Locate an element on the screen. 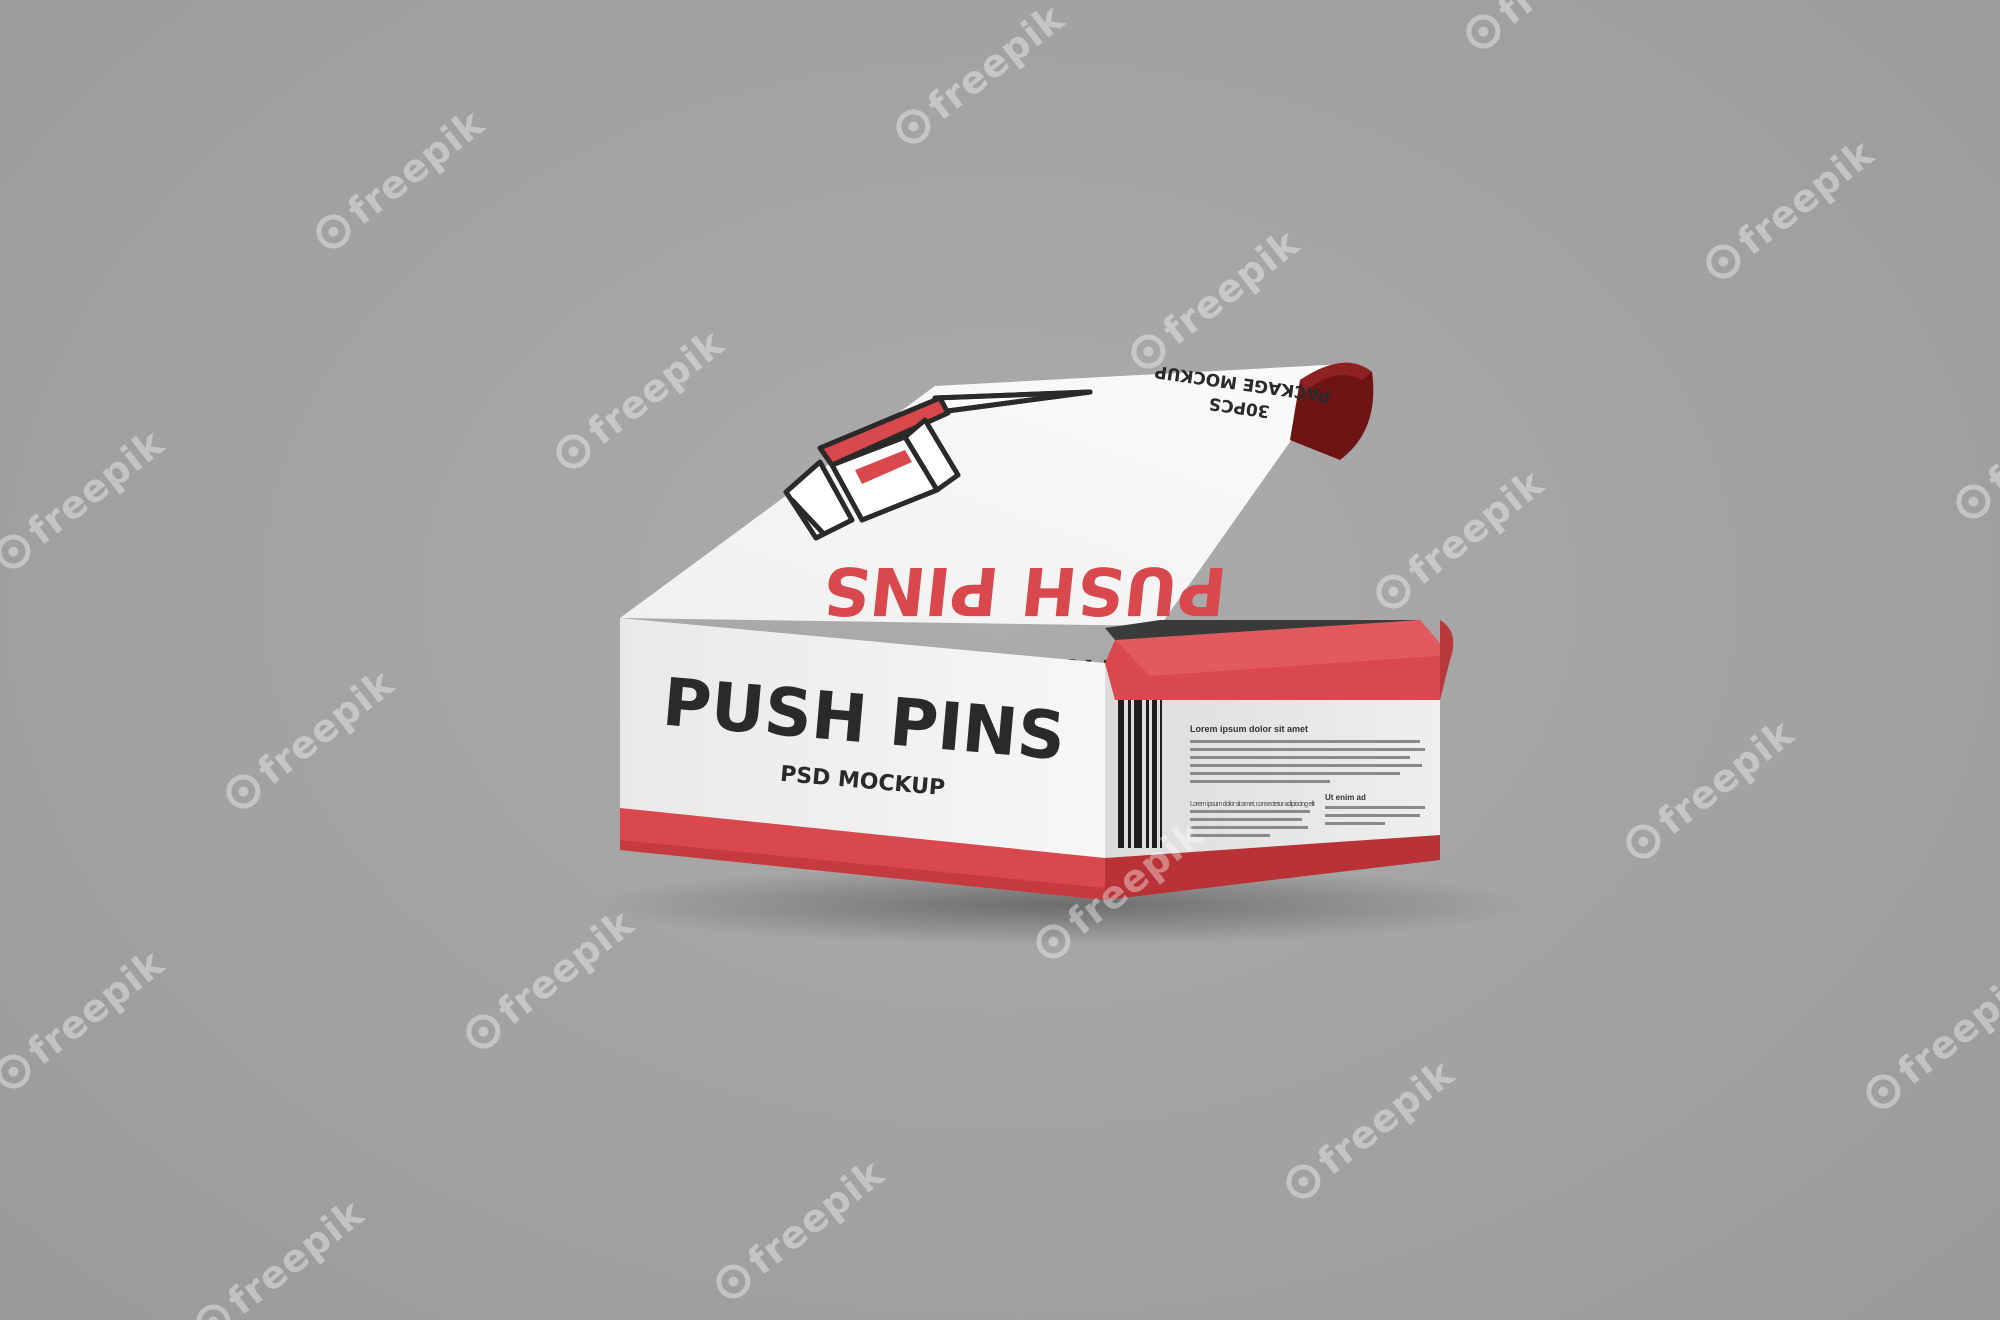 This screenshot has height=1320, width=2000. side-heading-2: Ut enim ad is located at coordinates (1345, 797).